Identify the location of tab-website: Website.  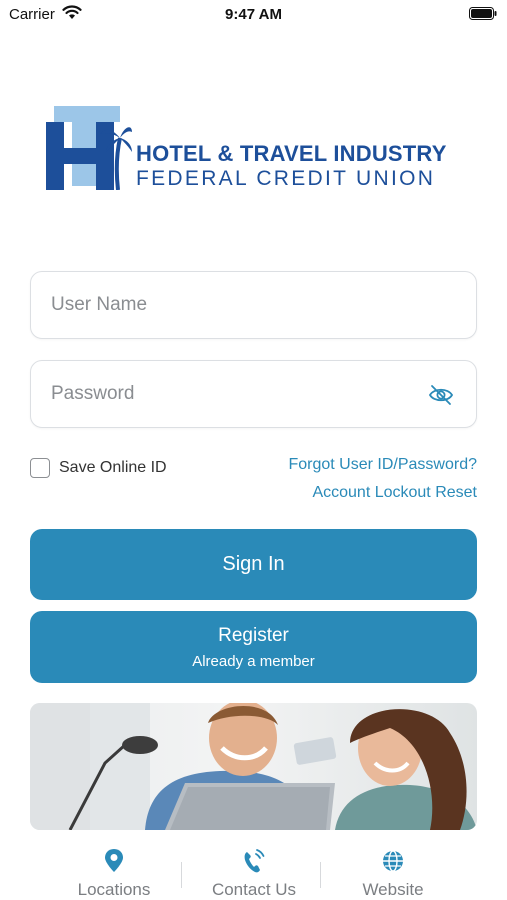
(393, 870).